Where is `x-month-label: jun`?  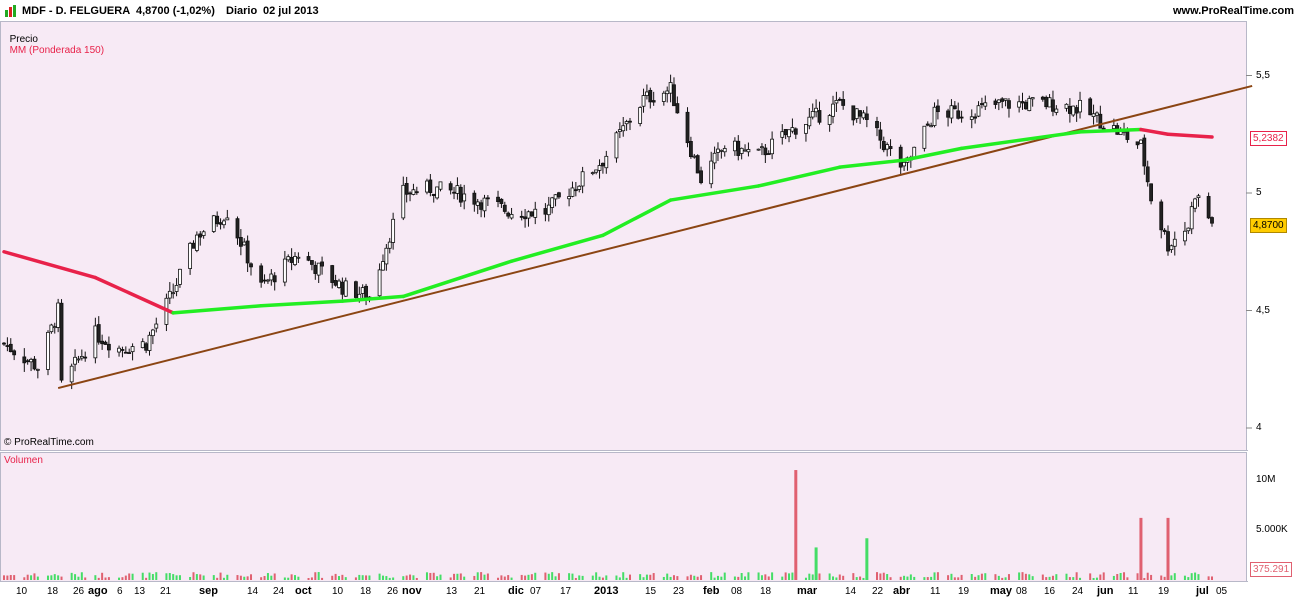
x-month-label: jun is located at coordinates (1105, 591).